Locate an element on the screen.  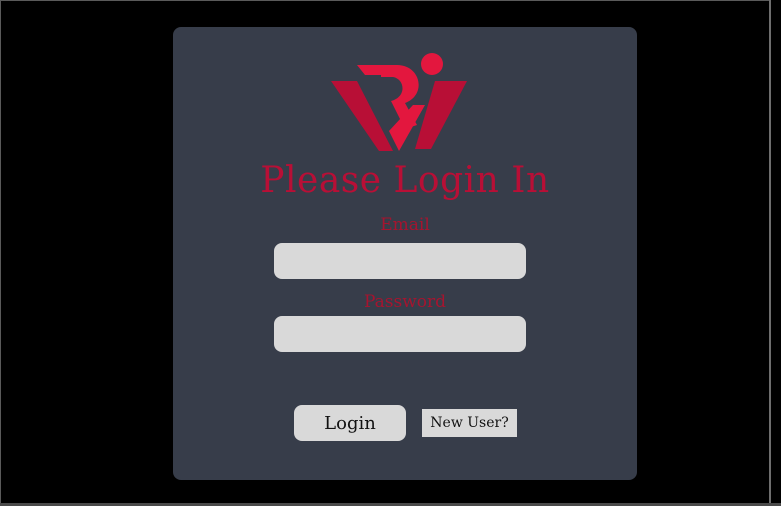
login-button: Login is located at coordinates (350, 423).